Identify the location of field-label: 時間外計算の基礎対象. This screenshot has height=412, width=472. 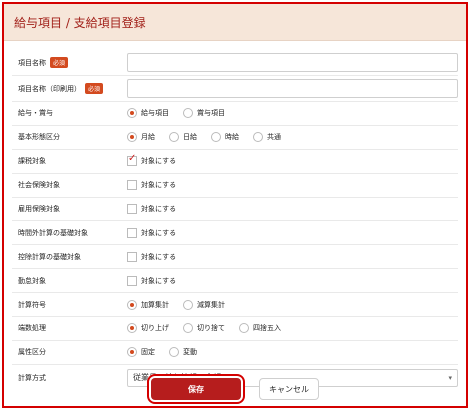
(67, 232).